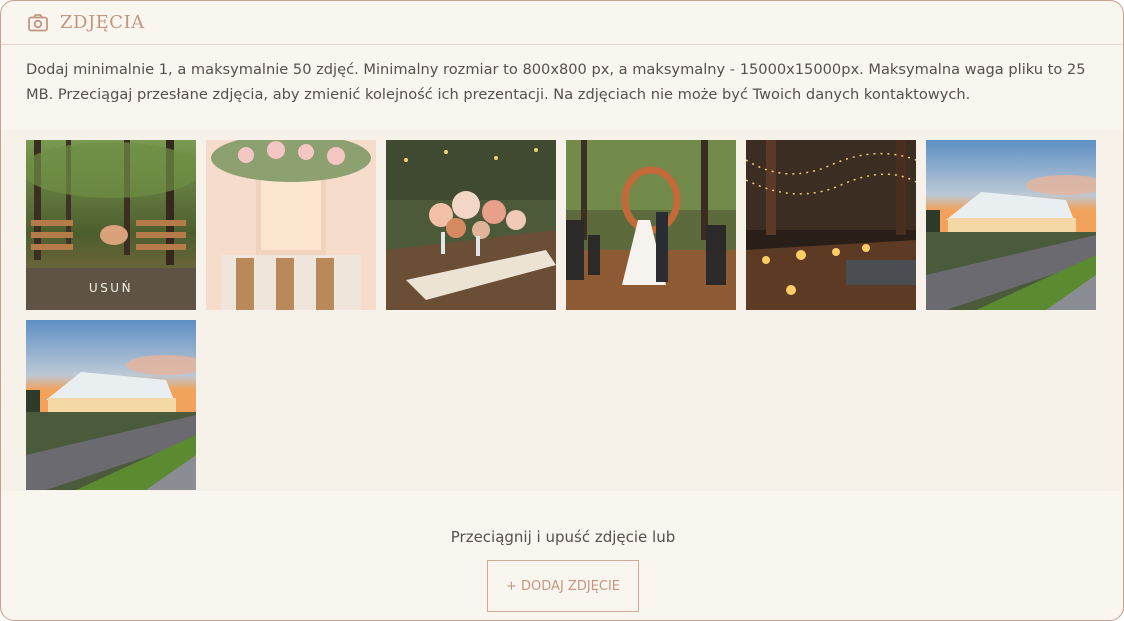  I want to click on add-photo-button: + DODAJ ZDJĘCIE, so click(563, 586).